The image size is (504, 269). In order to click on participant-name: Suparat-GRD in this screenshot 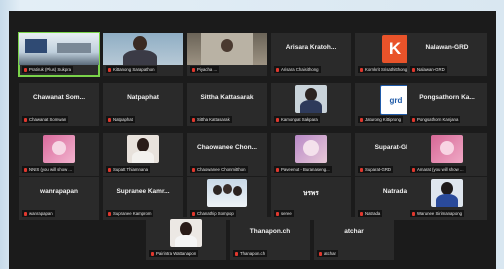, I will do `click(378, 169)`.